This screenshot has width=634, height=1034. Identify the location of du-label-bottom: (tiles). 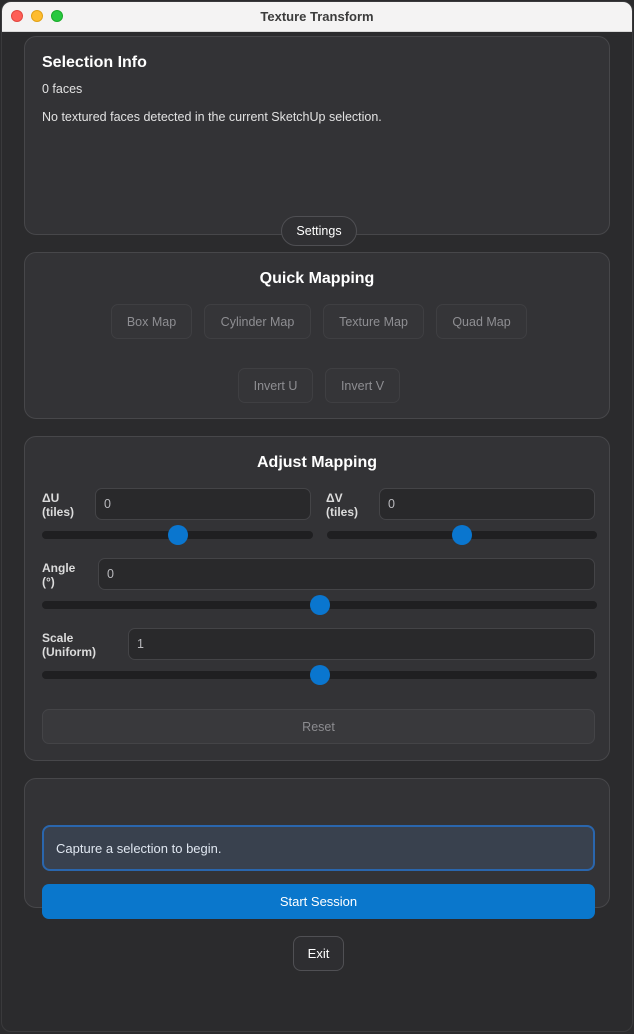
(58, 512).